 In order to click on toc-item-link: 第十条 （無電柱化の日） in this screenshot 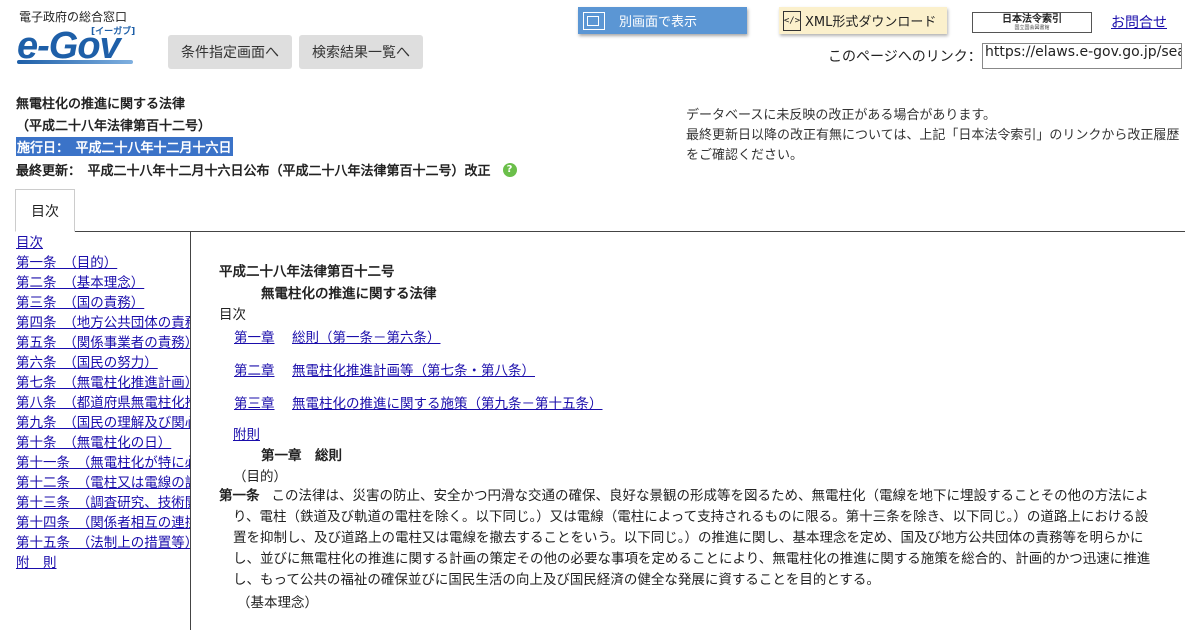, I will do `click(93, 443)`.